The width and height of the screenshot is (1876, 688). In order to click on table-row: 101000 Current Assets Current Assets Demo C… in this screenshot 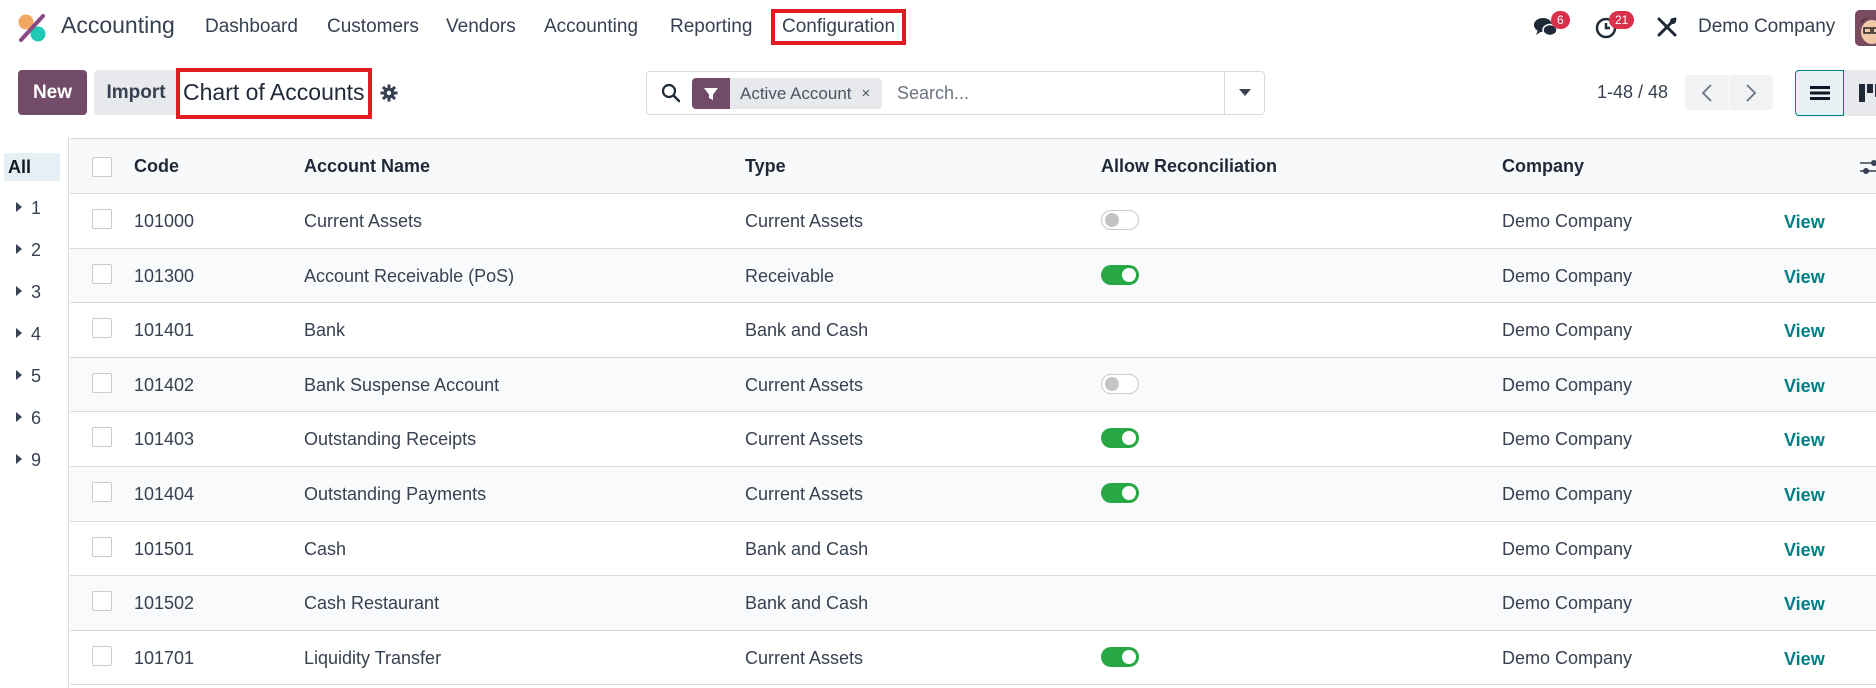, I will do `click(973, 221)`.